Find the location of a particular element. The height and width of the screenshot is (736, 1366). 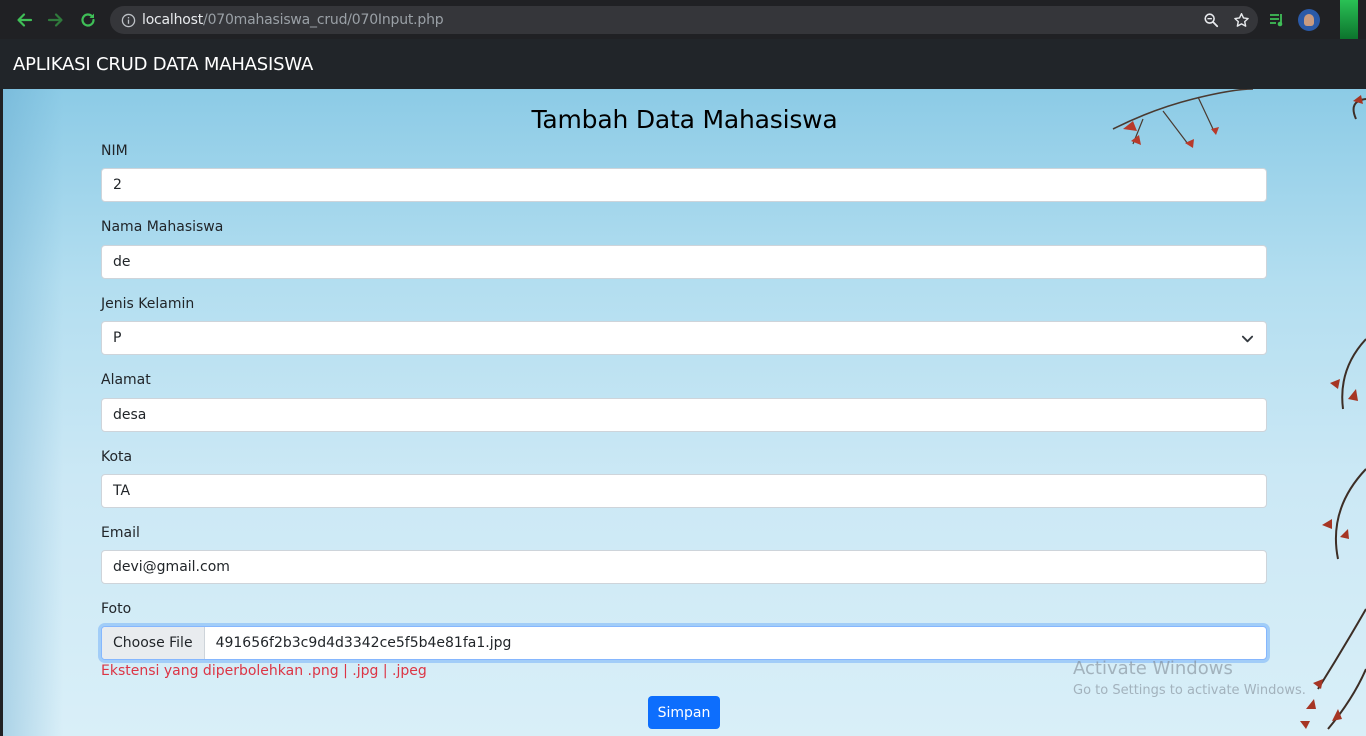

email-input: devi@gmail.com is located at coordinates (684, 567).